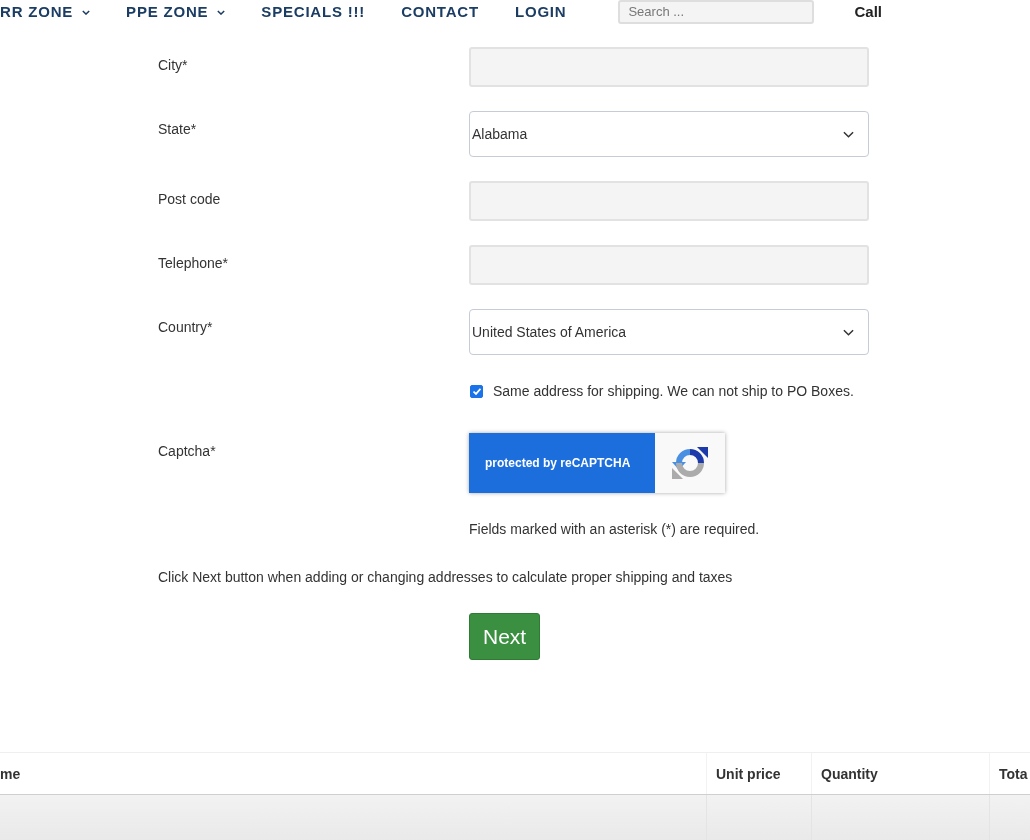 The height and width of the screenshot is (840, 1030). What do you see at coordinates (186, 327) in the screenshot?
I see `field-label: Country*` at bounding box center [186, 327].